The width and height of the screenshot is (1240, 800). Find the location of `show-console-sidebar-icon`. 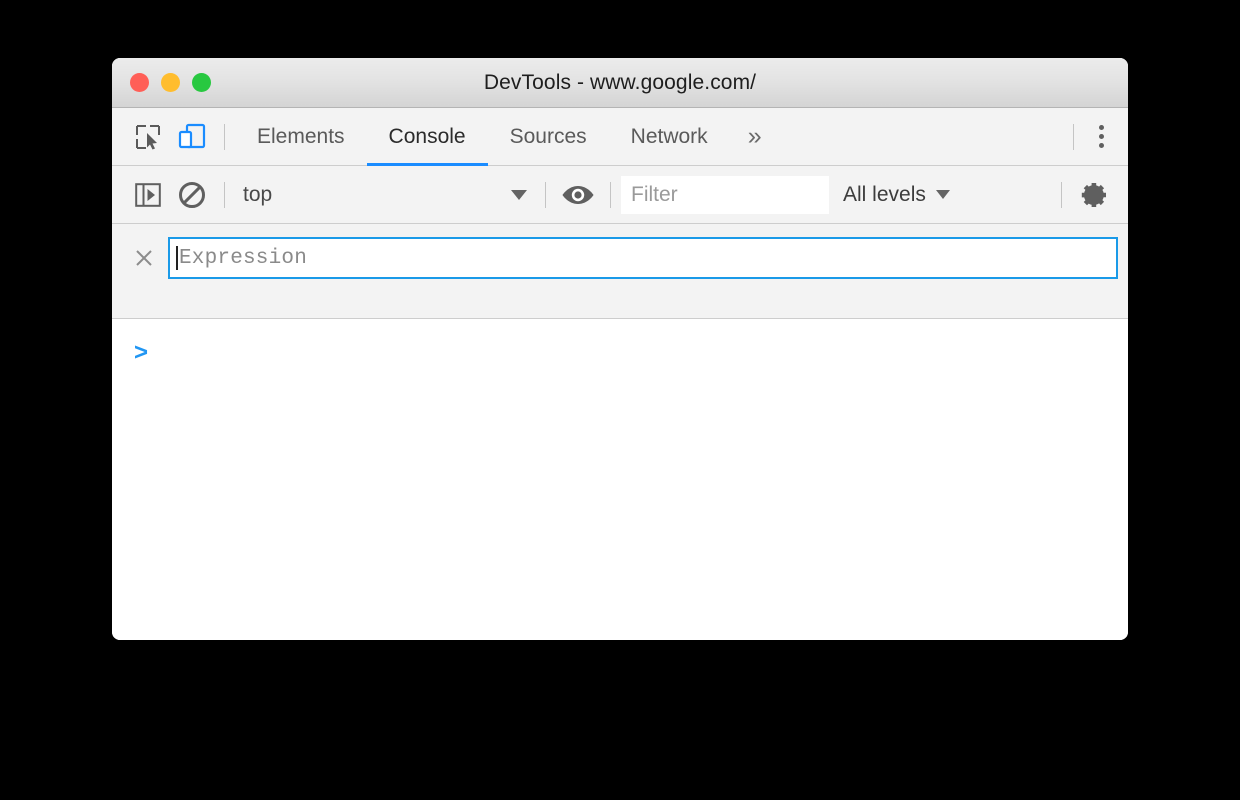

show-console-sidebar-icon is located at coordinates (148, 194).